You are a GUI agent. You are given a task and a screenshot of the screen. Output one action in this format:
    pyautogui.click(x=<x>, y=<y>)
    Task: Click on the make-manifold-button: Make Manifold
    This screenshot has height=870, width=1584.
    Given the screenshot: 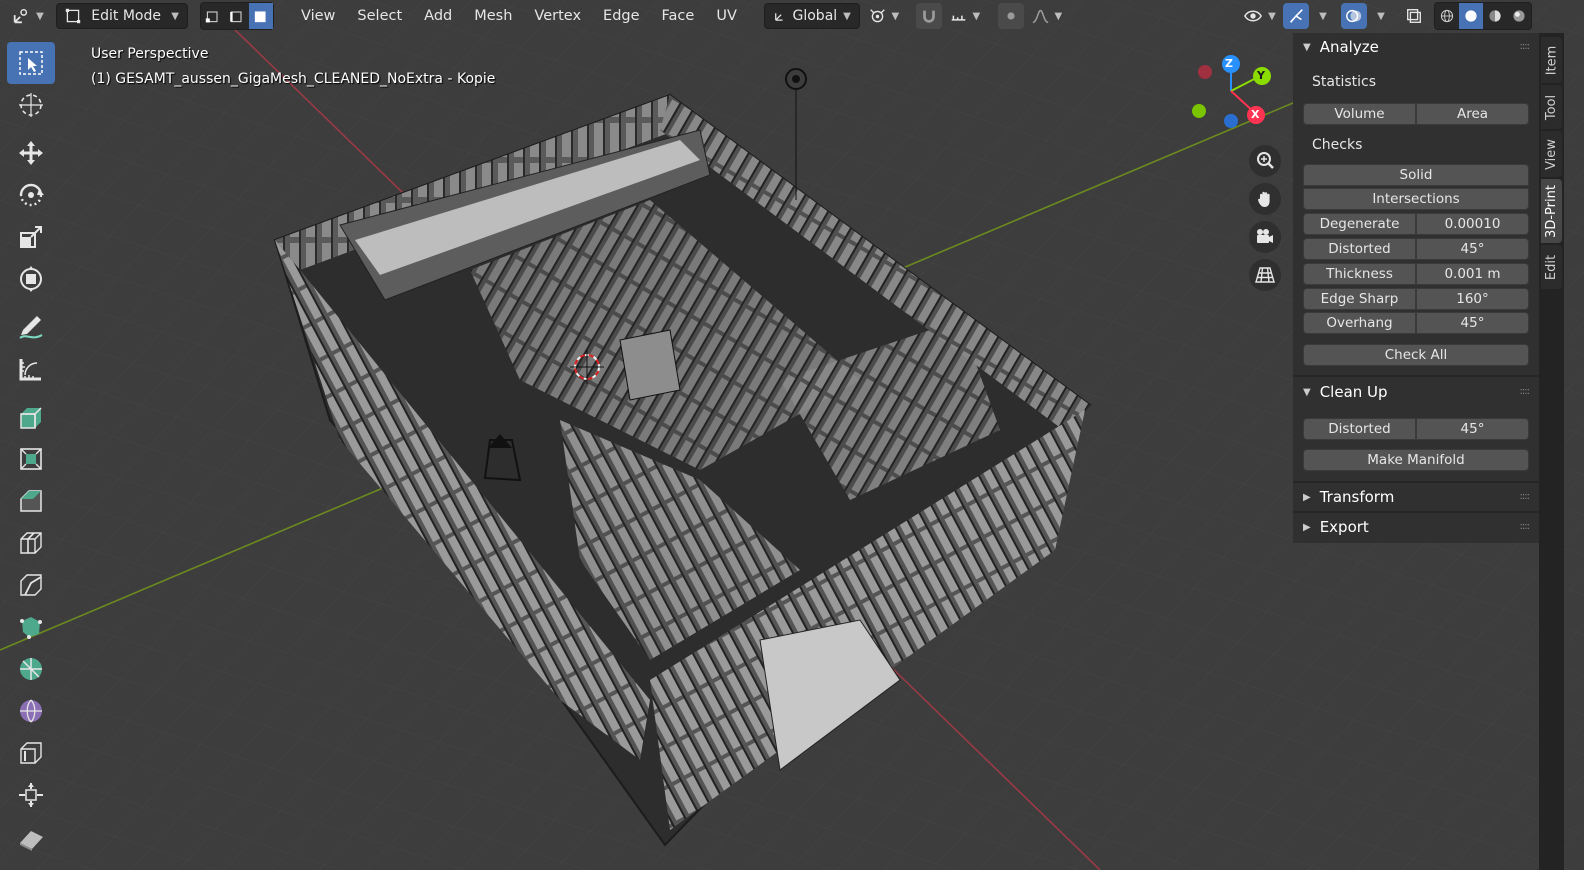 What is the action you would take?
    pyautogui.click(x=1416, y=460)
    